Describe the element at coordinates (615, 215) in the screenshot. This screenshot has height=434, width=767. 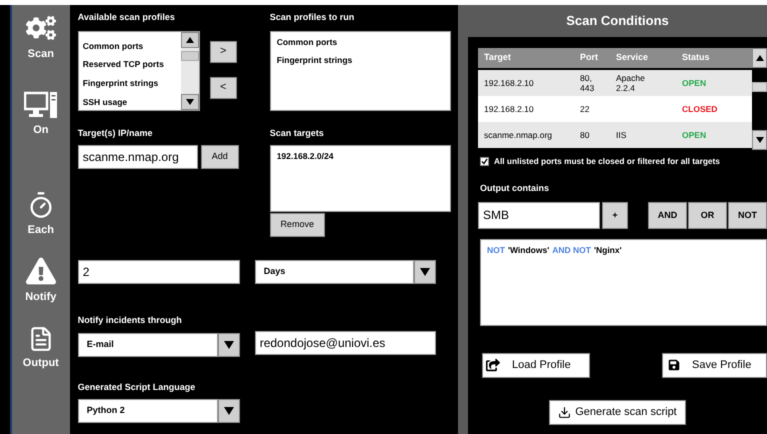
I see `add-condition-button: +` at that location.